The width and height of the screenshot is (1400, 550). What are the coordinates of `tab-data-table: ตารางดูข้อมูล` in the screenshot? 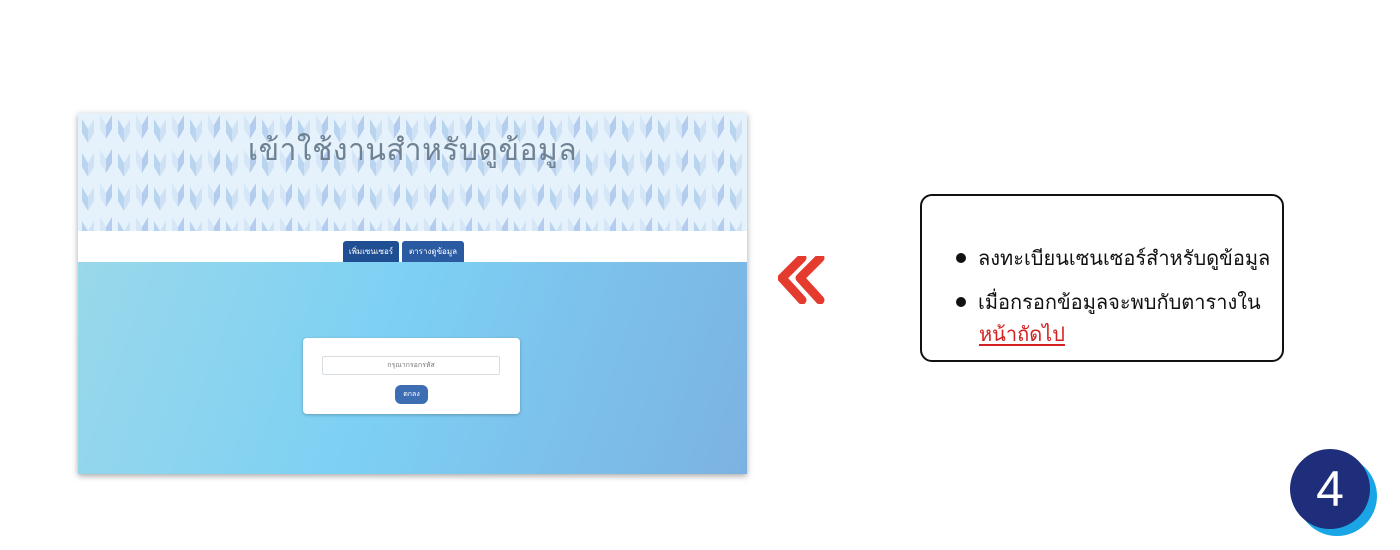 It's located at (433, 251).